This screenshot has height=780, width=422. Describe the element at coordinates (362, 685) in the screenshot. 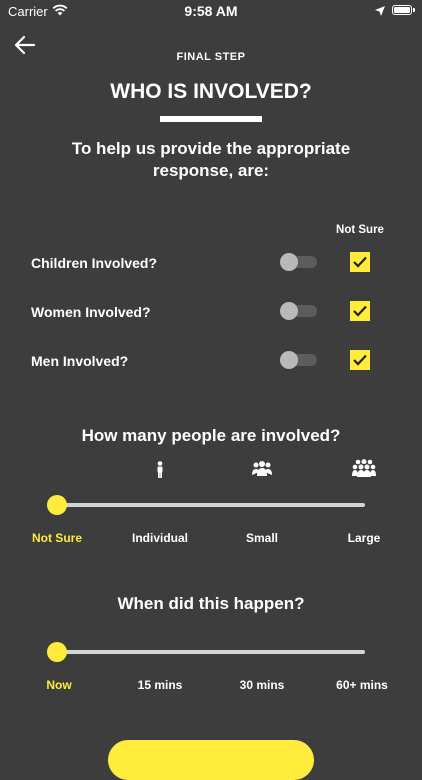

I see `time-option-60-plus-mins: 60+ mins` at that location.